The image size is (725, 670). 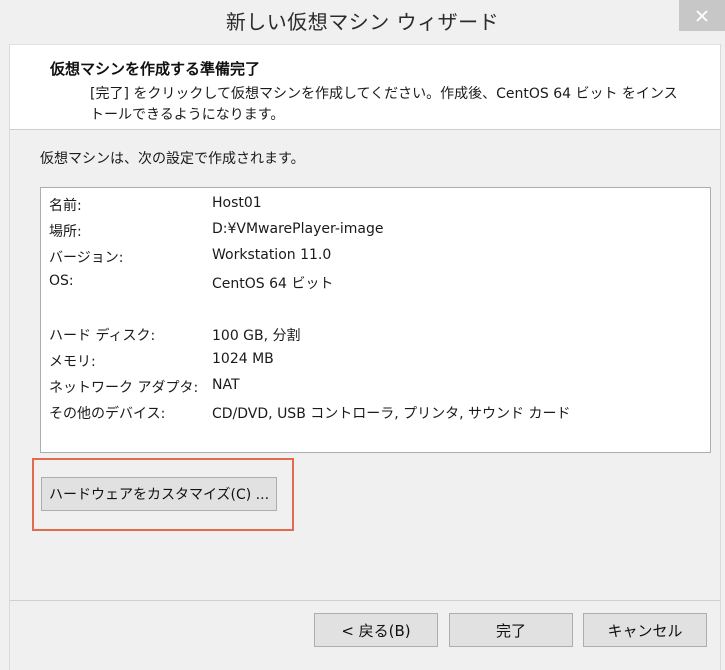 What do you see at coordinates (298, 229) in the screenshot?
I see `summary-value: D:¥VMwarePlayer-image` at bounding box center [298, 229].